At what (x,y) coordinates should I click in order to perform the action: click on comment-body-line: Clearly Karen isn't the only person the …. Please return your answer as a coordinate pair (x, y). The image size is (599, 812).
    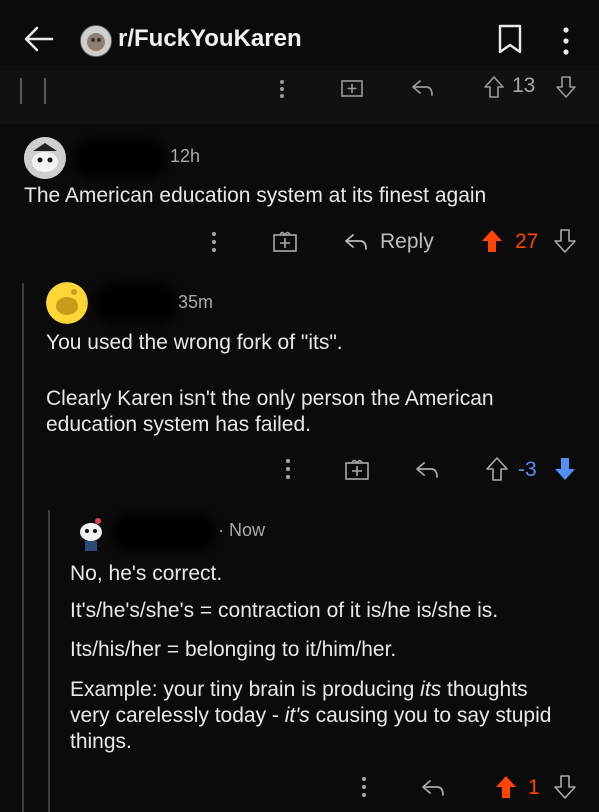
    Looking at the image, I should click on (270, 398).